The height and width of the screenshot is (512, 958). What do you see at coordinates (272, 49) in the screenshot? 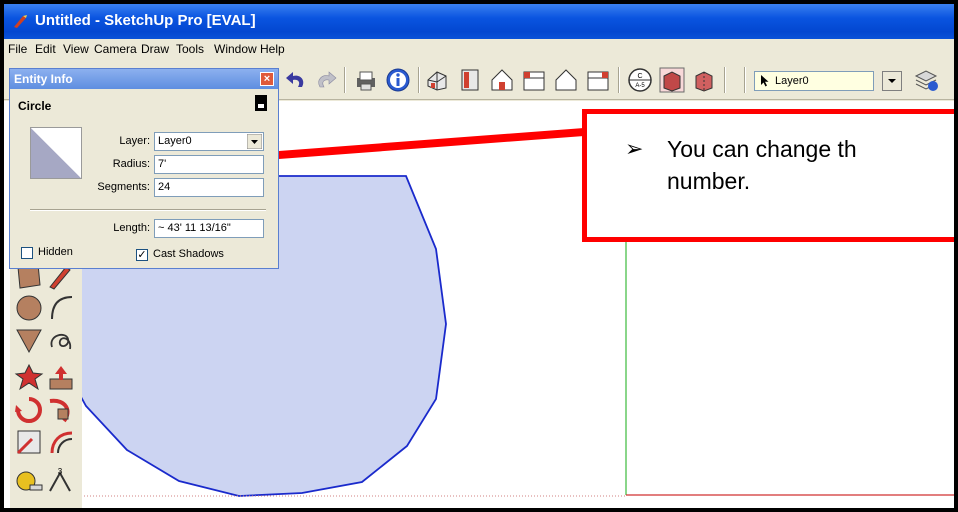
I see `menu-help: Help` at bounding box center [272, 49].